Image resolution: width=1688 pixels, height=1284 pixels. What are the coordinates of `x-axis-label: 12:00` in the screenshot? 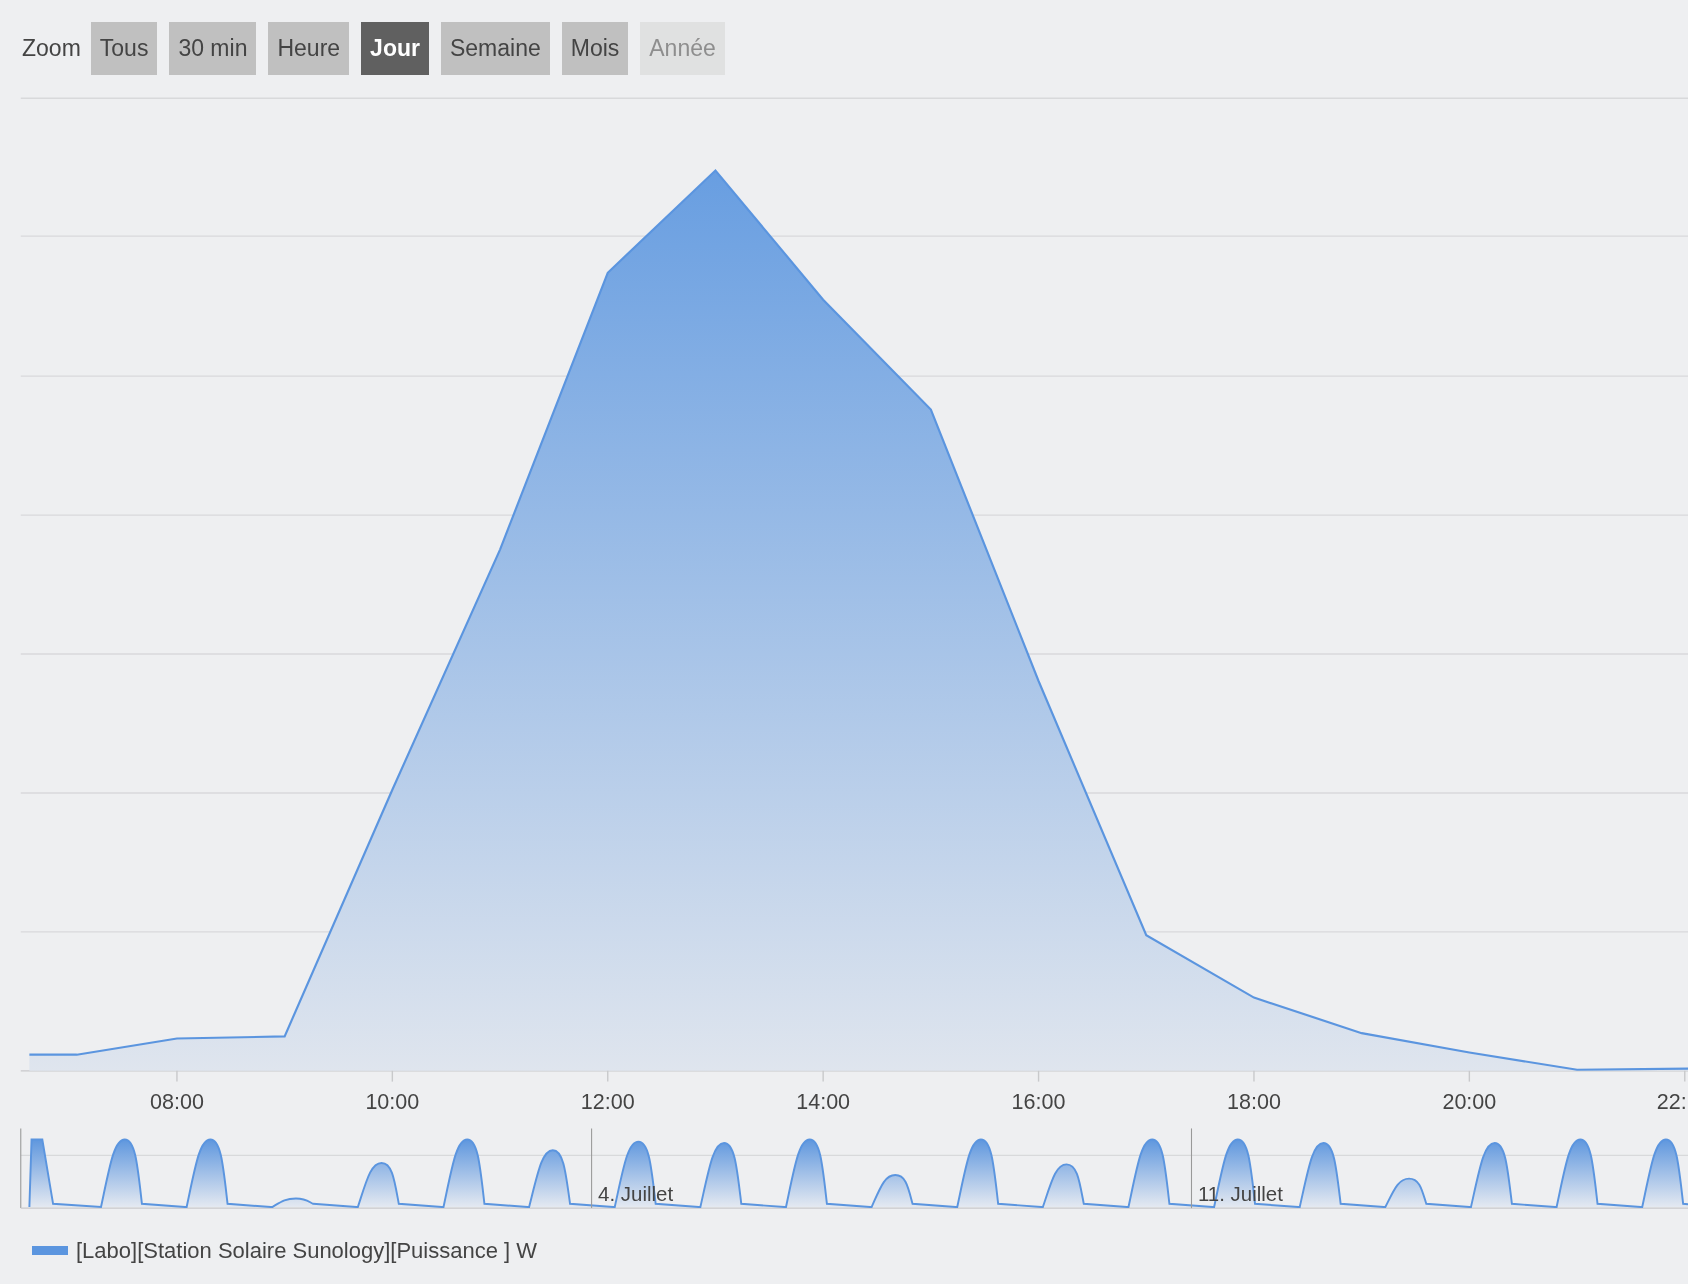 It's located at (607, 1101).